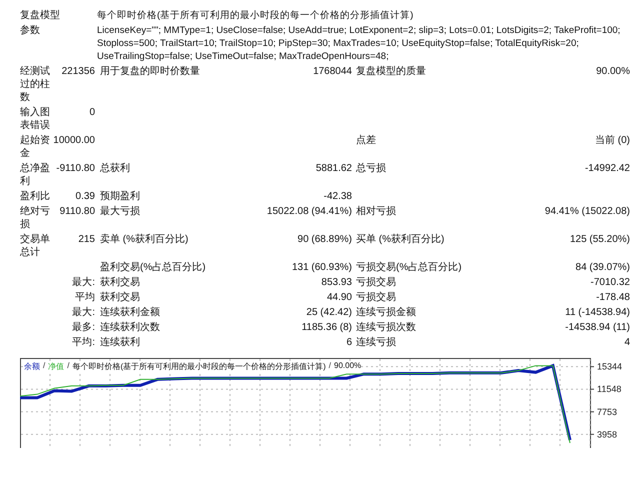  I want to click on row-label: 复盘模型, so click(40, 15).